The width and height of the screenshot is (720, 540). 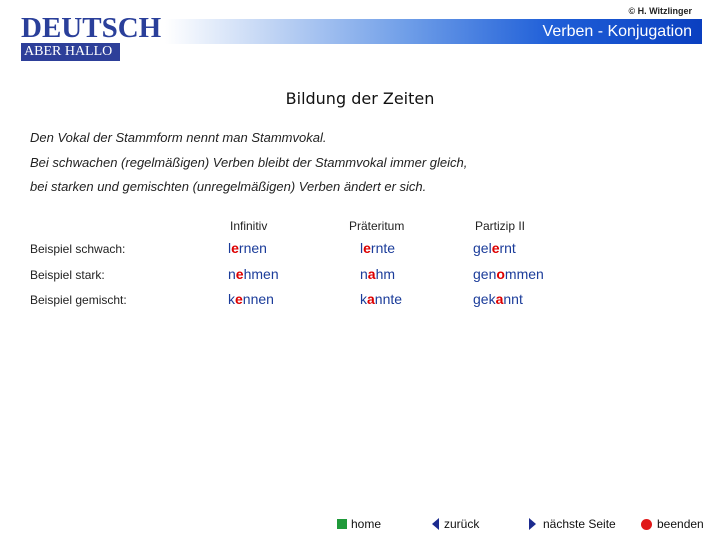 I want to click on red-circle-icon, so click(x=646, y=524).